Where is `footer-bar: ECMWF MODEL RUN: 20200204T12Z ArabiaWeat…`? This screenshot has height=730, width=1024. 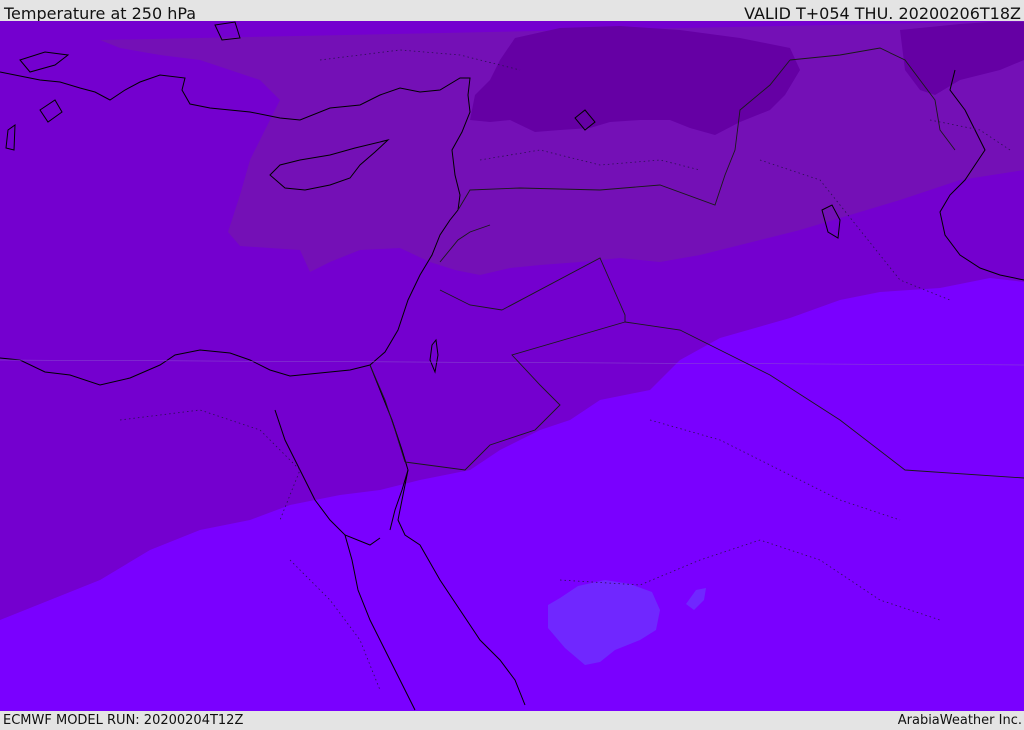
footer-bar: ECMWF MODEL RUN: 20200204T12Z ArabiaWeat… is located at coordinates (512, 720).